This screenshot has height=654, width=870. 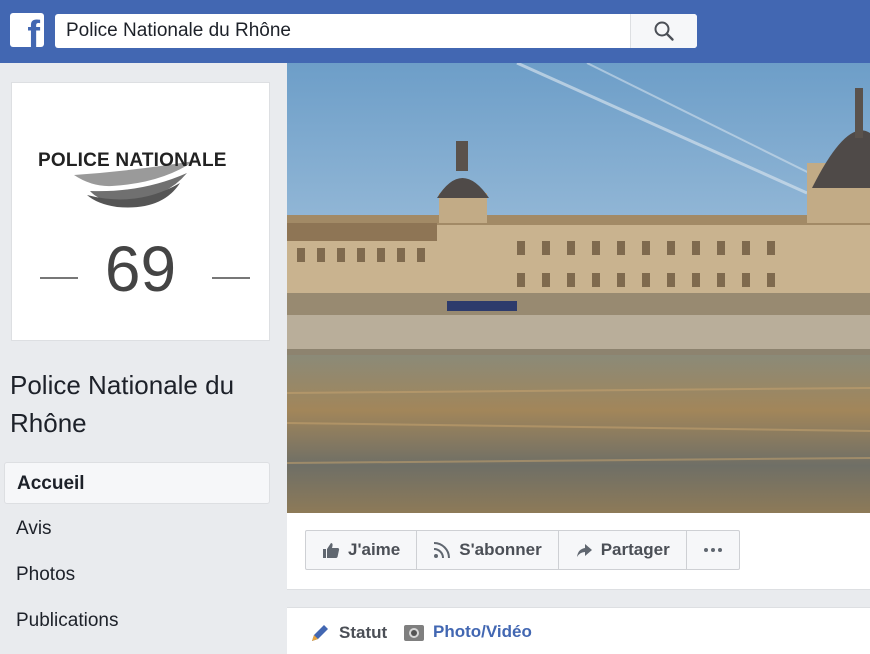 What do you see at coordinates (178, 31) in the screenshot?
I see `search-input: Police Nationale du Rhône` at bounding box center [178, 31].